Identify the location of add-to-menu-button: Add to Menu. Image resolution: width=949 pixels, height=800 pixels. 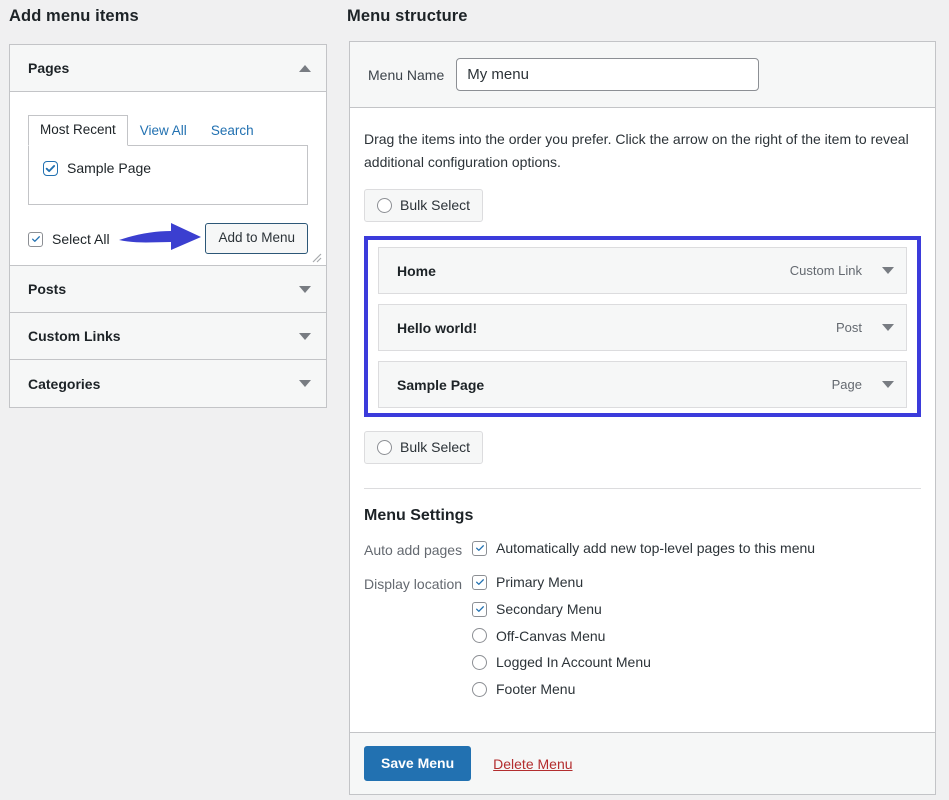
(256, 239).